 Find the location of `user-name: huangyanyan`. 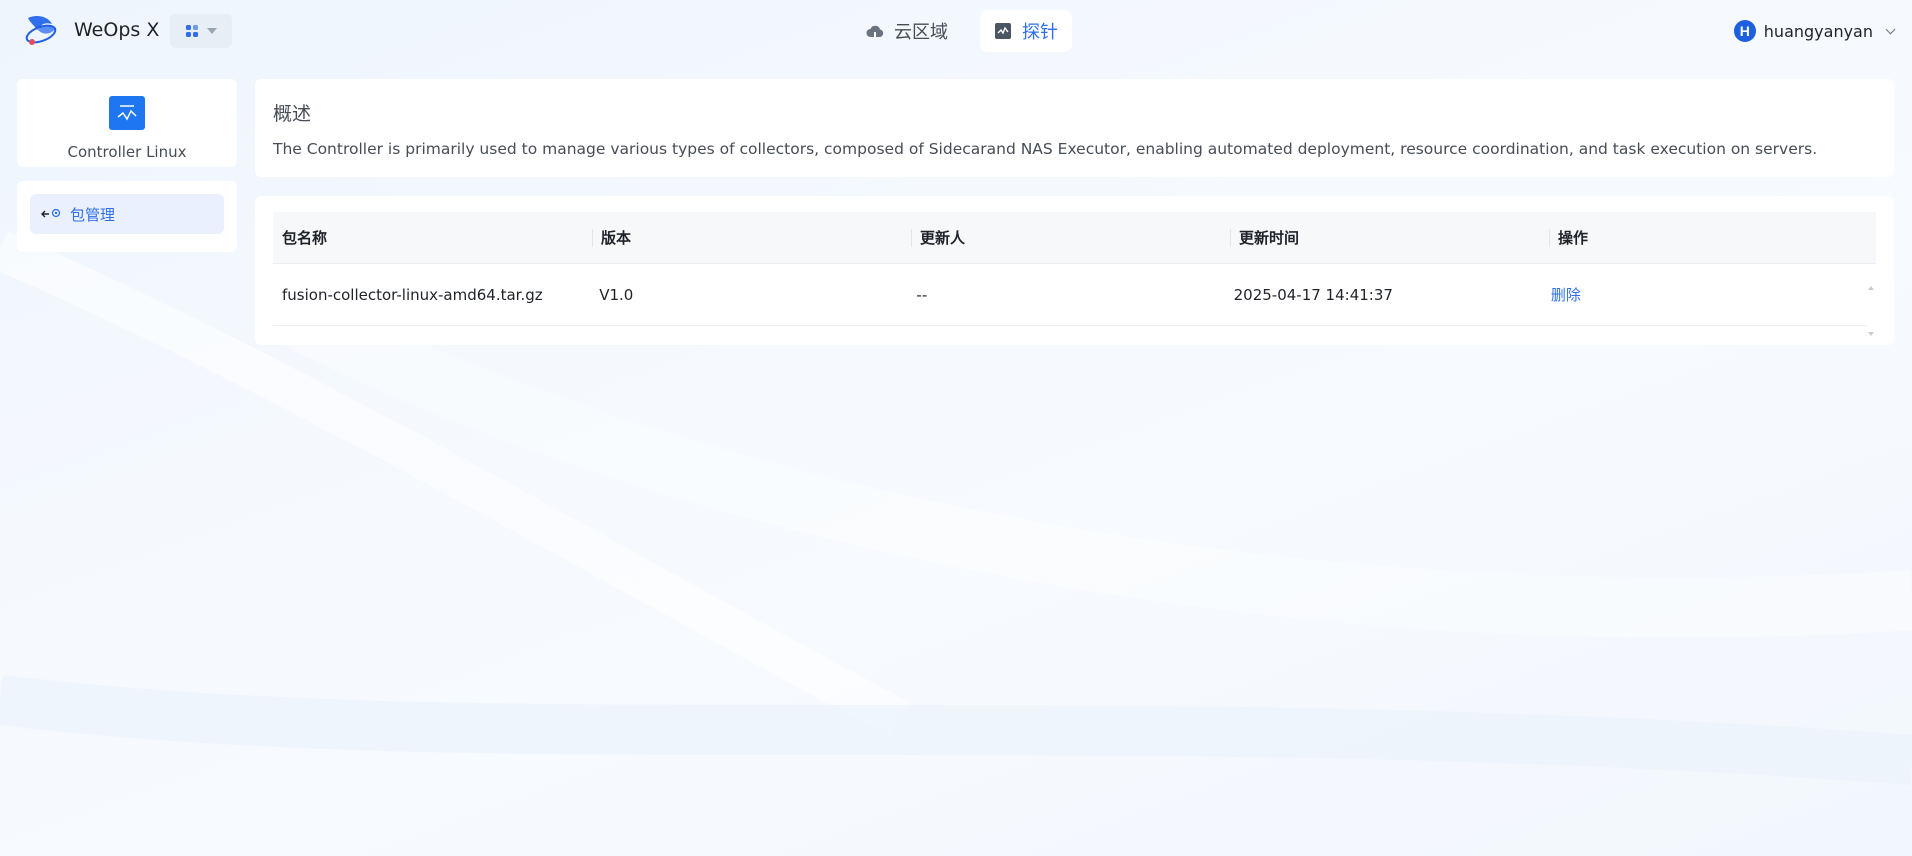

user-name: huangyanyan is located at coordinates (1818, 31).